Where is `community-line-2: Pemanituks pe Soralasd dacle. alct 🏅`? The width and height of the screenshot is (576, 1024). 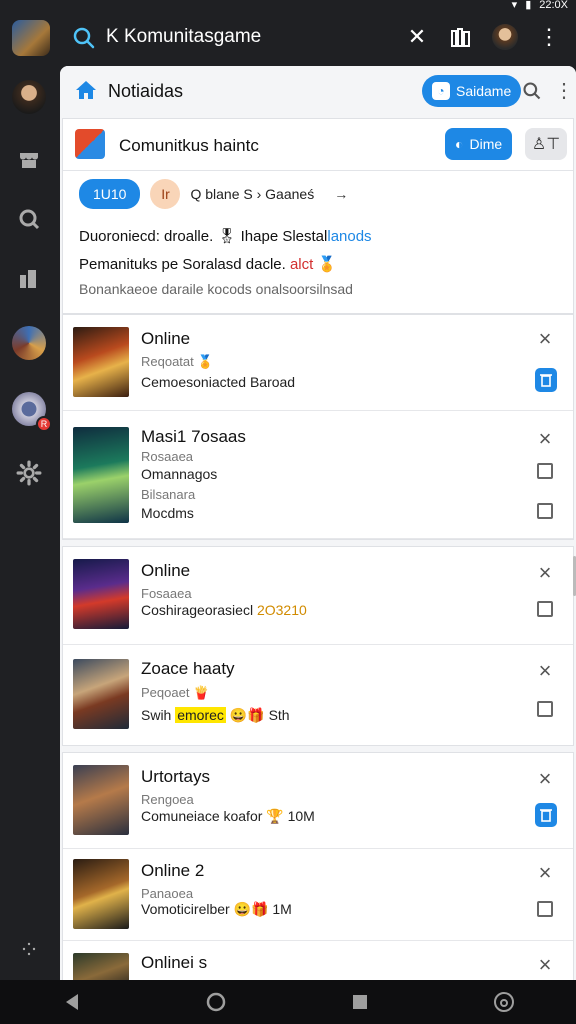 community-line-2: Pemanituks pe Soralasd dacle. alct 🏅 is located at coordinates (208, 264).